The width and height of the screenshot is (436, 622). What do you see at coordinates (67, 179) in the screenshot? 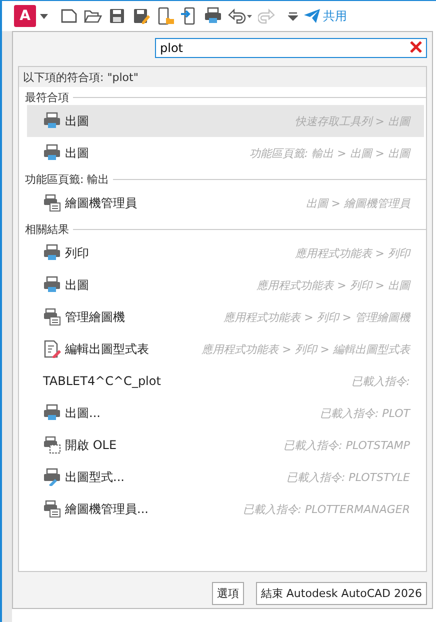
I see `section-title: 功能區頁籤: 輸出` at bounding box center [67, 179].